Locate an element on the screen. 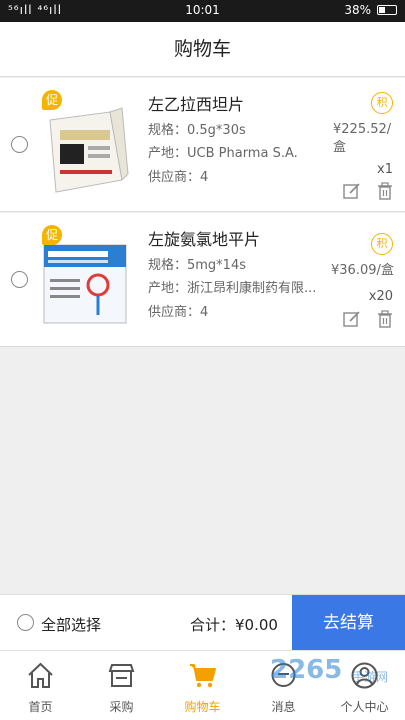 The width and height of the screenshot is (405, 720). select-all-checkbox is located at coordinates (25, 622).